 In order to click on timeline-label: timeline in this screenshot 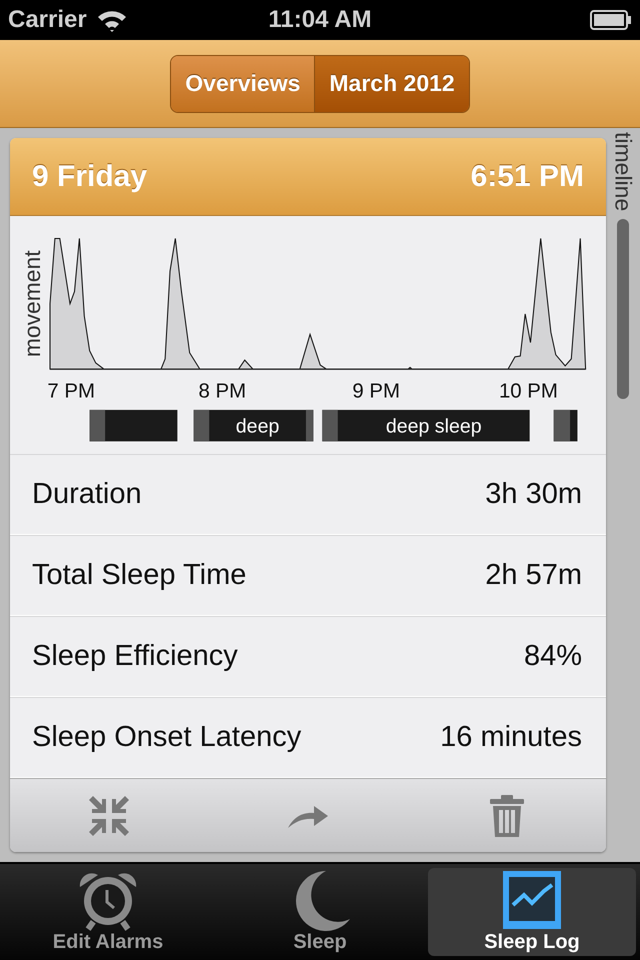, I will do `click(623, 172)`.